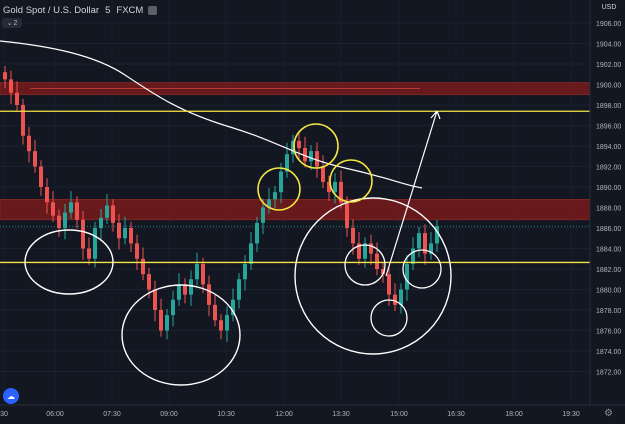  Describe the element at coordinates (608, 250) in the screenshot. I see `price-tick-label: 1884.00` at that location.